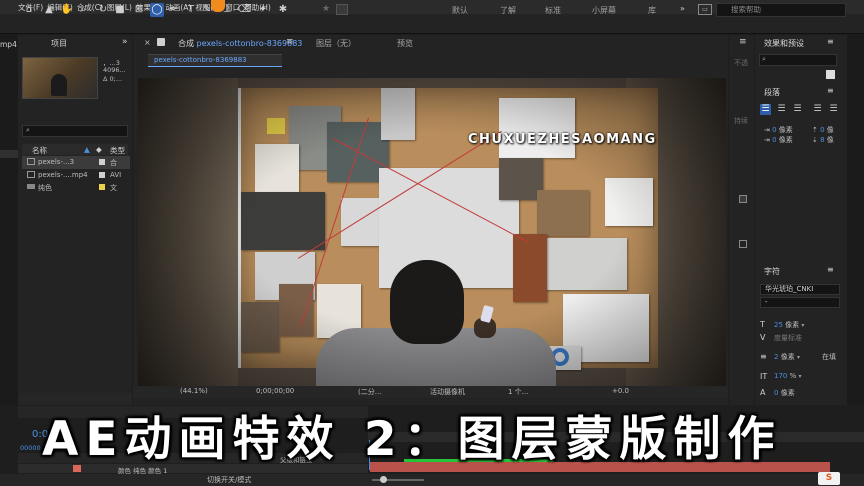  I want to click on align-left-icon: ☰, so click(765, 109).